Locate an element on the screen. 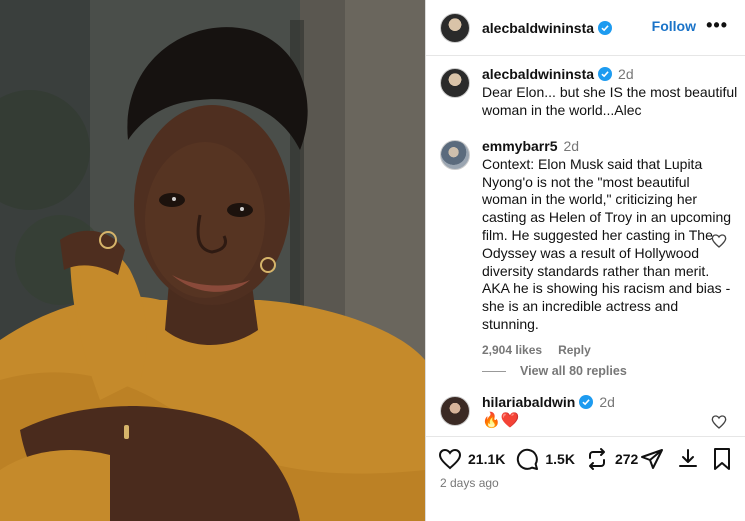  comment-text: 🔥❤️ is located at coordinates (501, 420).